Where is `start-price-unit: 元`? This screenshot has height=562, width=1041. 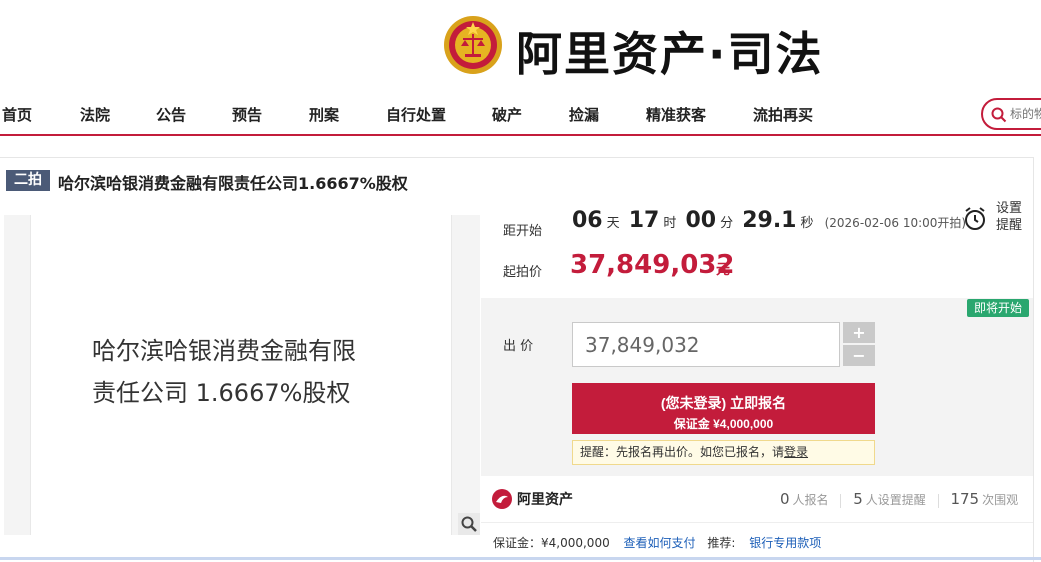 start-price-unit: 元 is located at coordinates (723, 270).